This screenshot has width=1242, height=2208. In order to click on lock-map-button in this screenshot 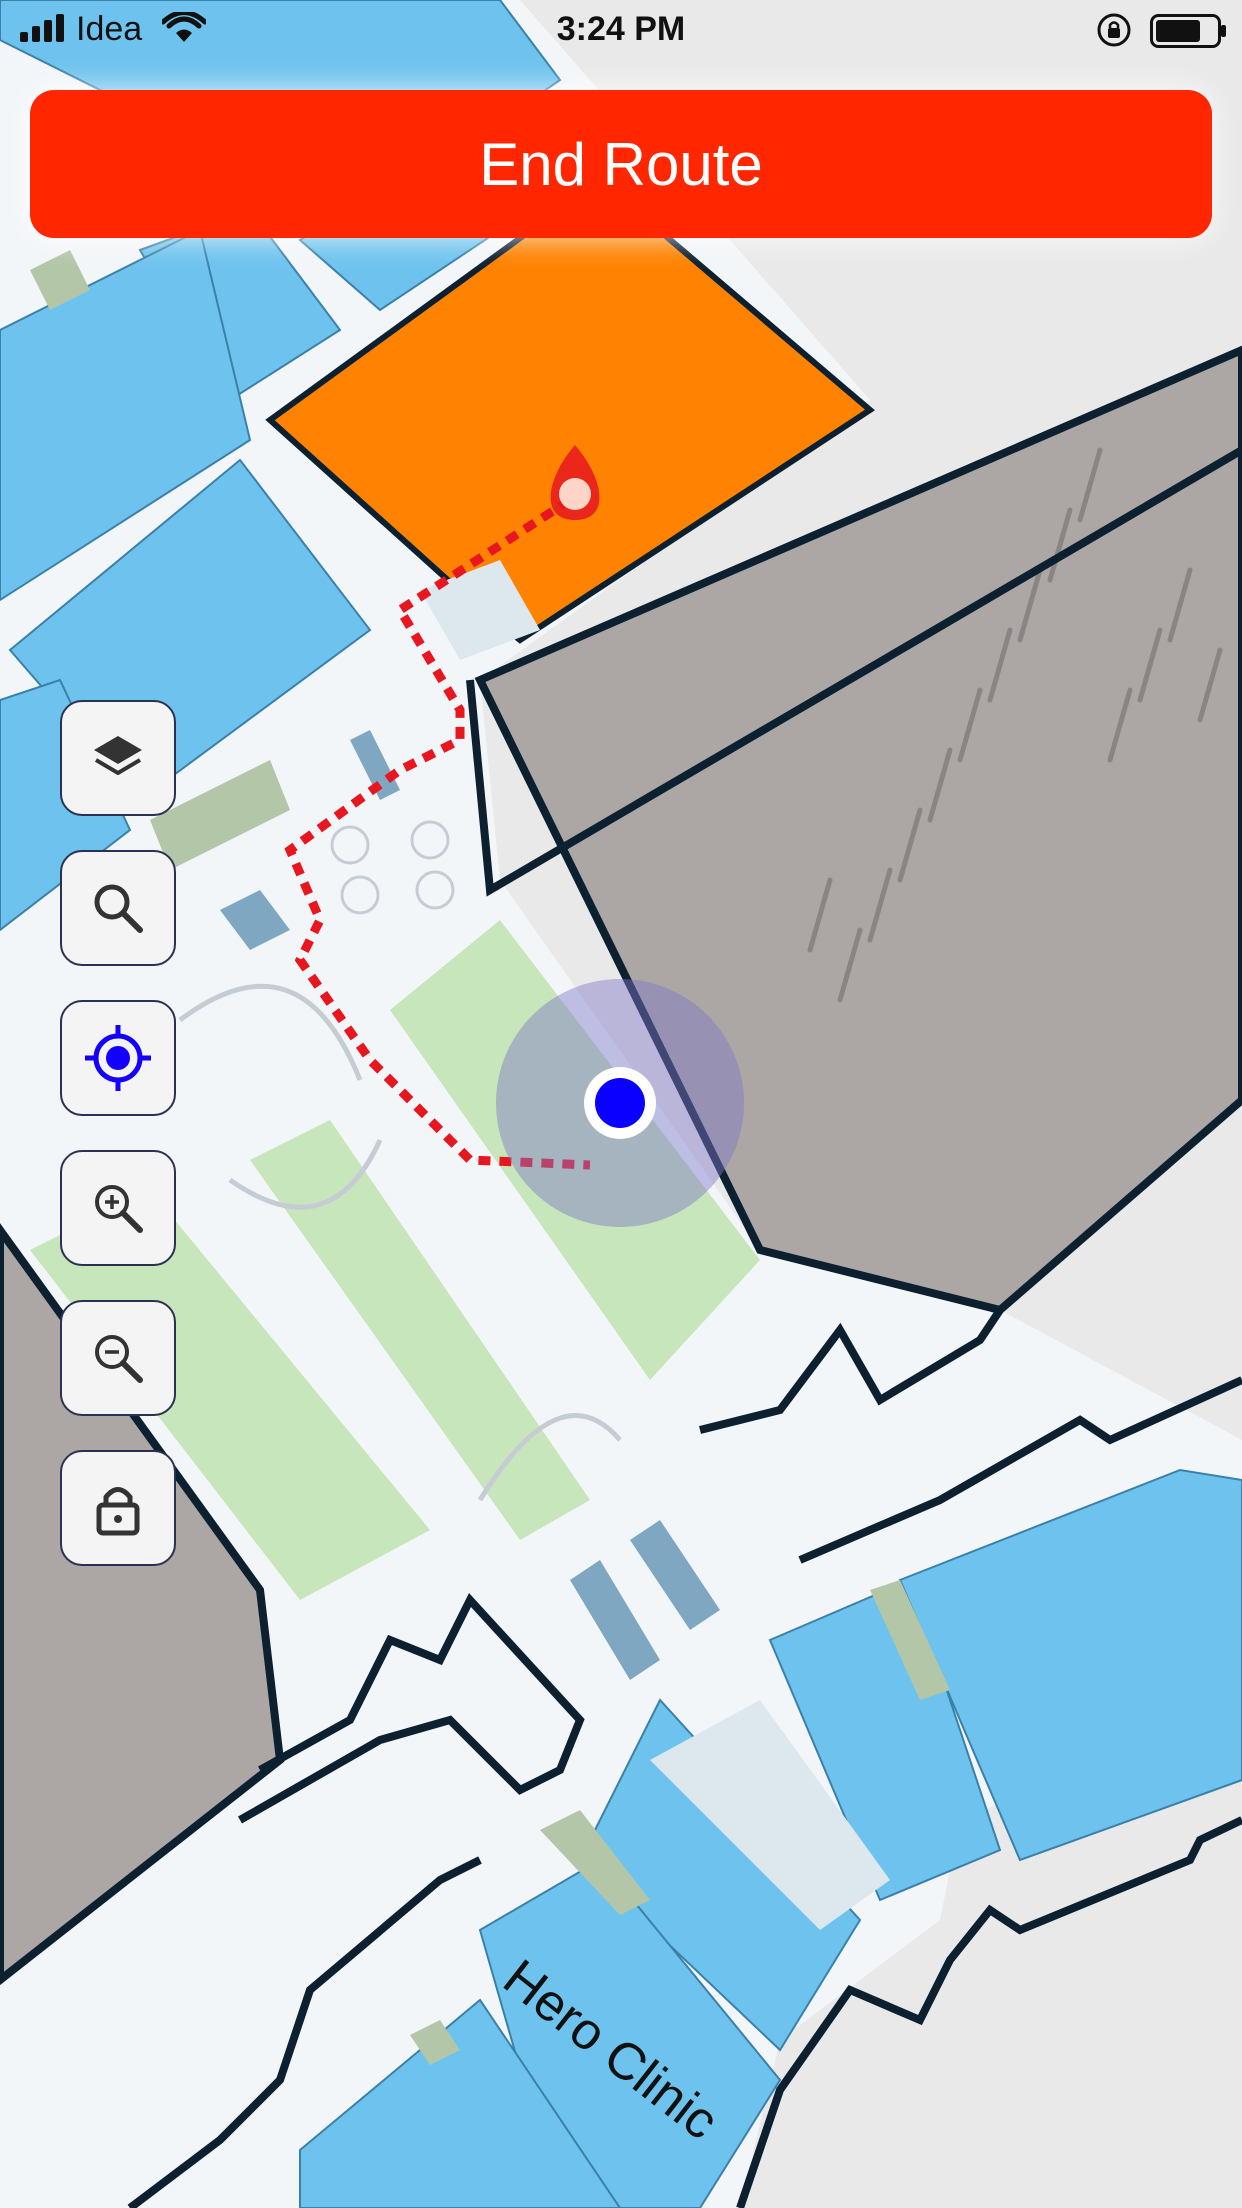, I will do `click(118, 1508)`.